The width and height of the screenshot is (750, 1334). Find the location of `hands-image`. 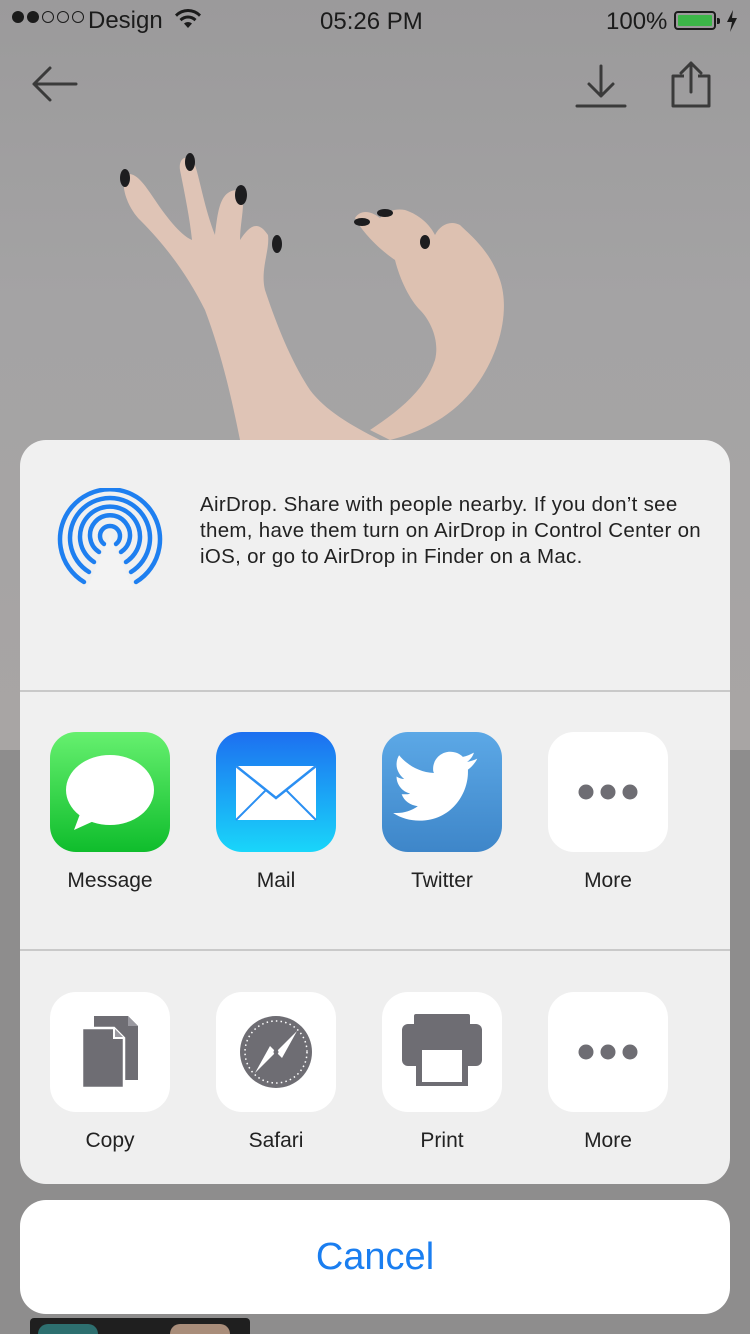

hands-image is located at coordinates (312, 296).